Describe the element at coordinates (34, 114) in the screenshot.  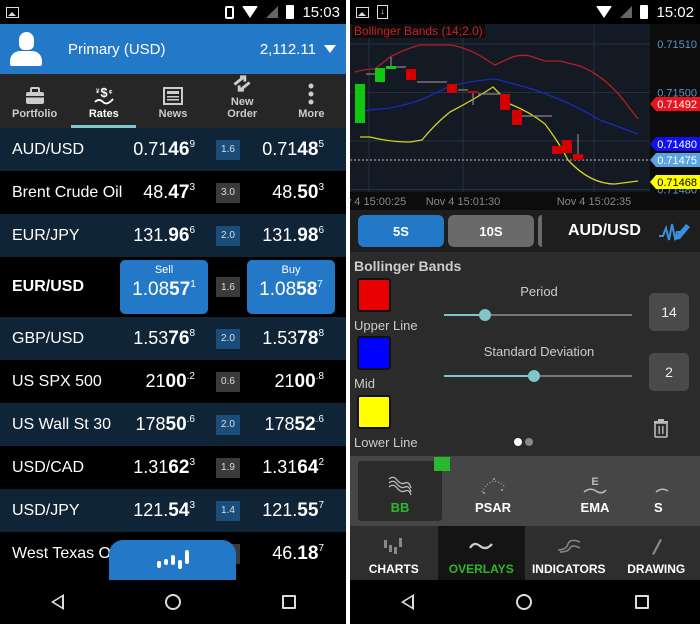
I see `tab-label: Portfolio` at that location.